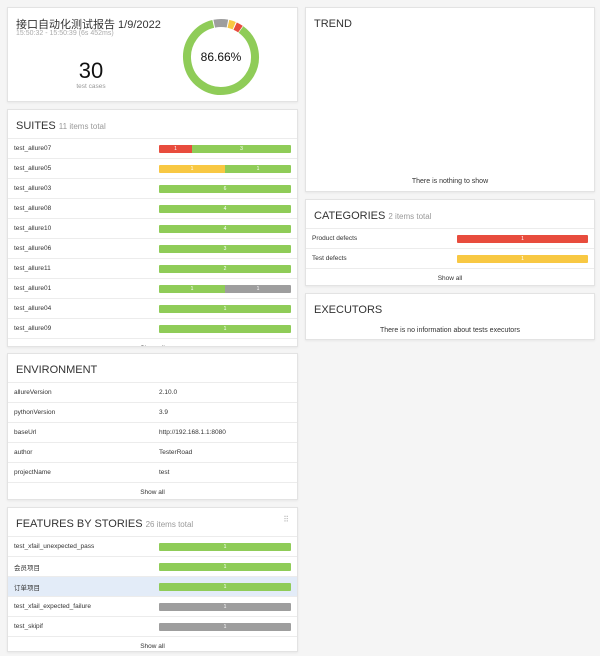 Image resolution: width=600 pixels, height=656 pixels. Describe the element at coordinates (79, 524) in the screenshot. I see `features-title: FEATURES BY STORIES` at that location.